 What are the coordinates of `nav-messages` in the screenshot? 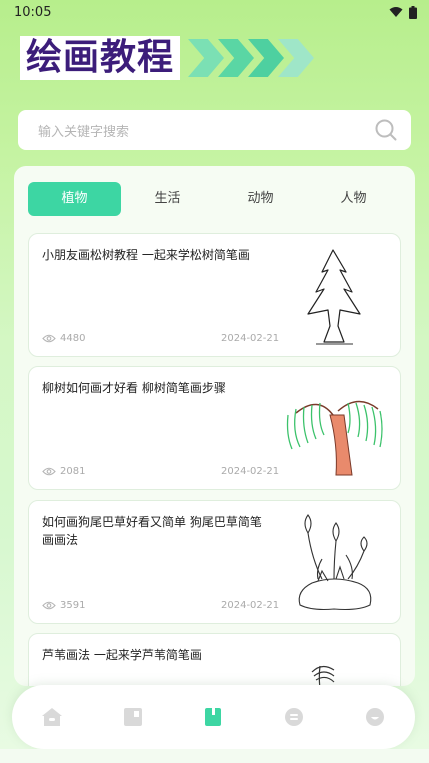 It's located at (294, 717).